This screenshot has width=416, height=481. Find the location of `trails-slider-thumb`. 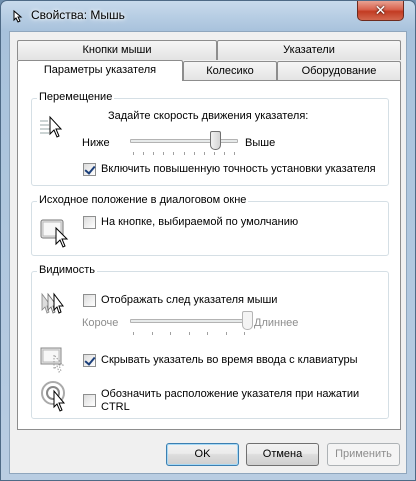

trails-slider-thumb is located at coordinates (247, 320).